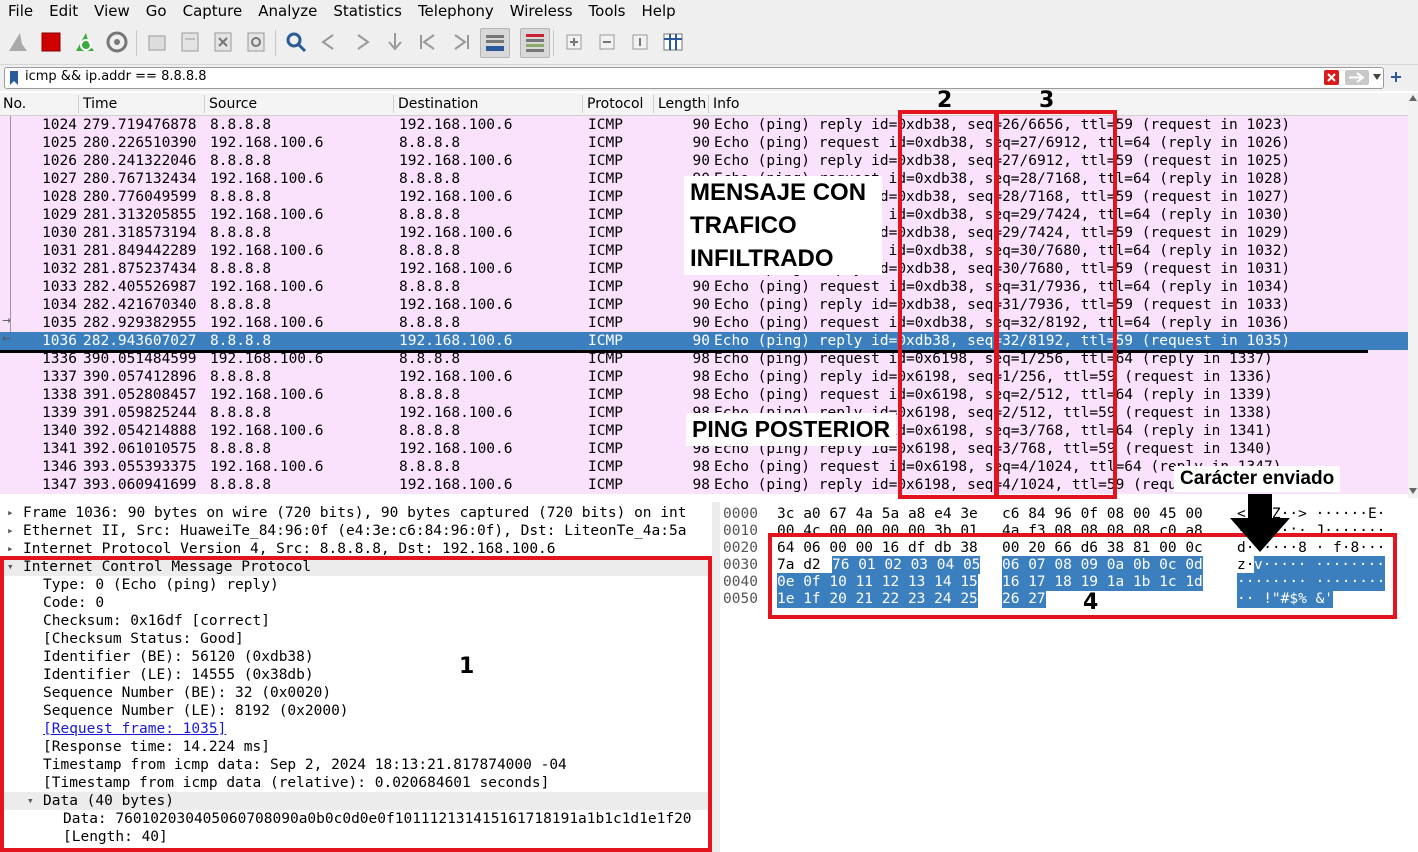  Describe the element at coordinates (356, 585) in the screenshot. I see `detail-type: Type: 0 (Echo (ping) reply)` at that location.